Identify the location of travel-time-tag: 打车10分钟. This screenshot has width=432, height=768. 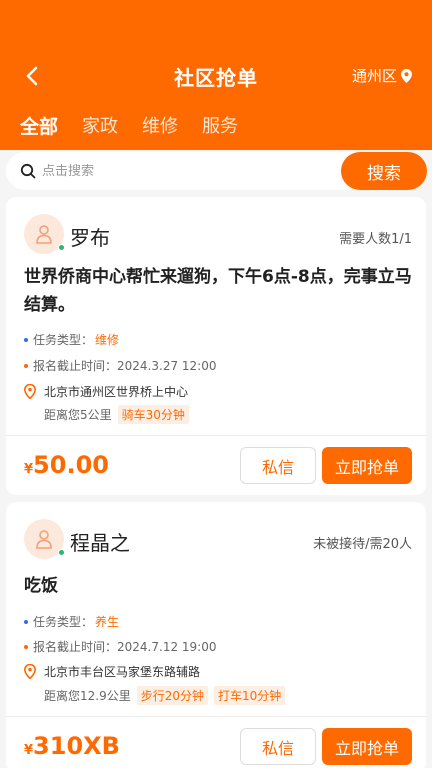
(250, 695).